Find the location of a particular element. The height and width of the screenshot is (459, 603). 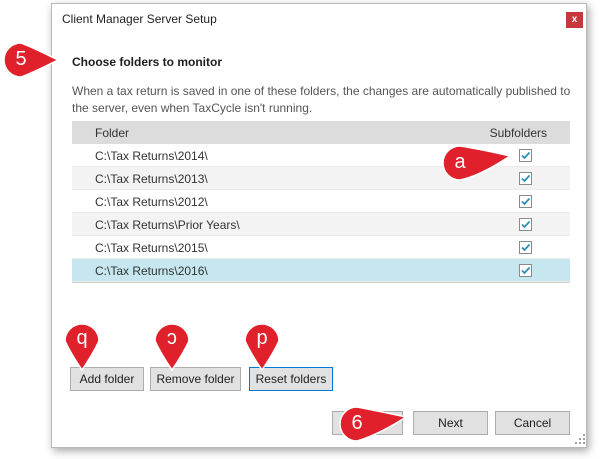

folder-path: C:\Tax Returns\2015\ is located at coordinates (151, 248).